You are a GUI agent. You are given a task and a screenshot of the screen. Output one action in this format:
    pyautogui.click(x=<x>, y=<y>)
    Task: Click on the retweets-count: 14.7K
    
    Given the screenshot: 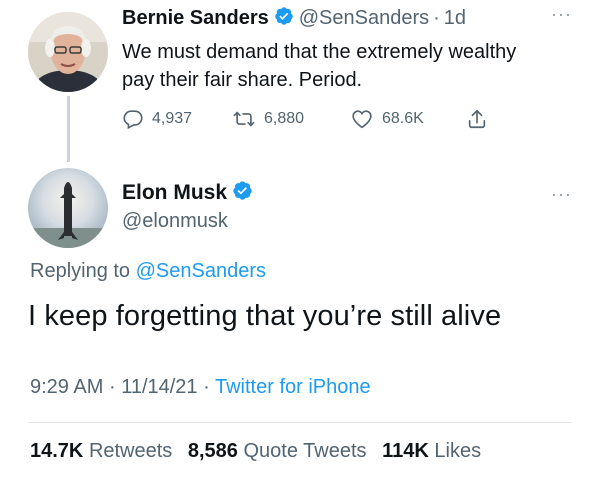 What is the action you would take?
    pyautogui.click(x=57, y=451)
    